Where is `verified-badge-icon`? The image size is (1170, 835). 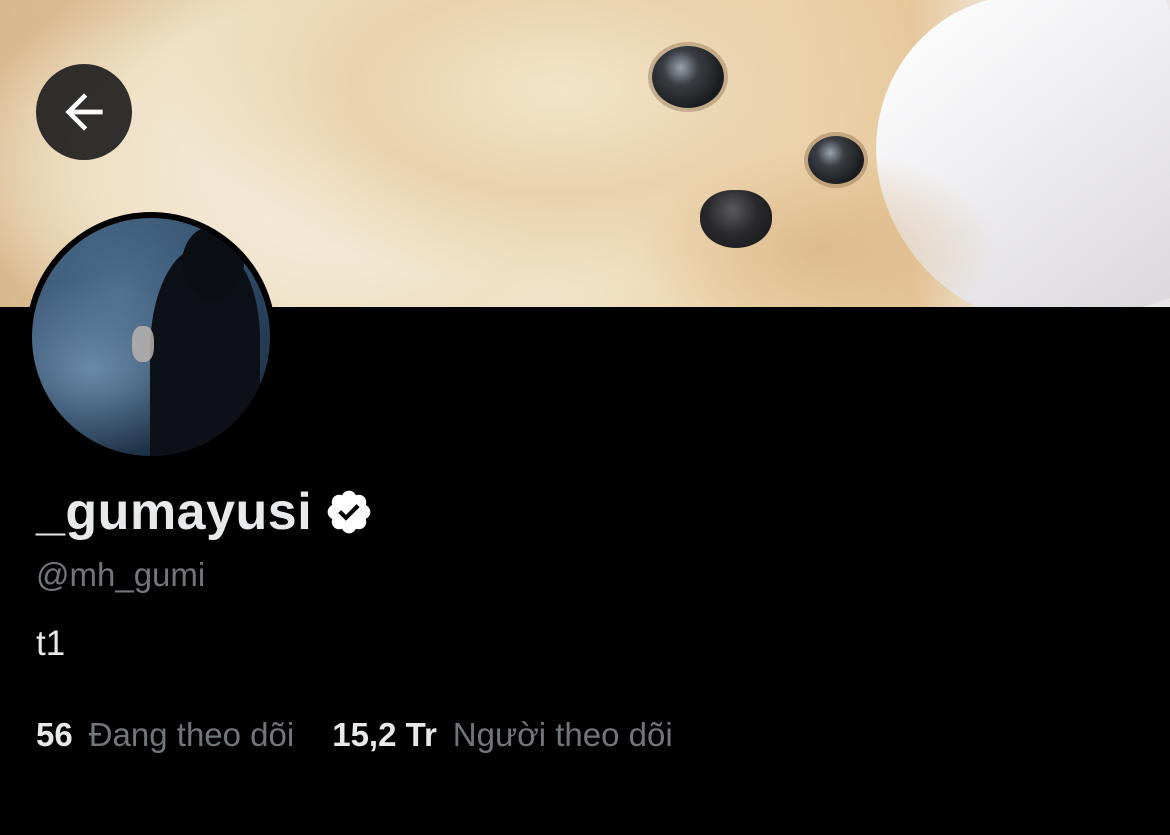 verified-badge-icon is located at coordinates (349, 512).